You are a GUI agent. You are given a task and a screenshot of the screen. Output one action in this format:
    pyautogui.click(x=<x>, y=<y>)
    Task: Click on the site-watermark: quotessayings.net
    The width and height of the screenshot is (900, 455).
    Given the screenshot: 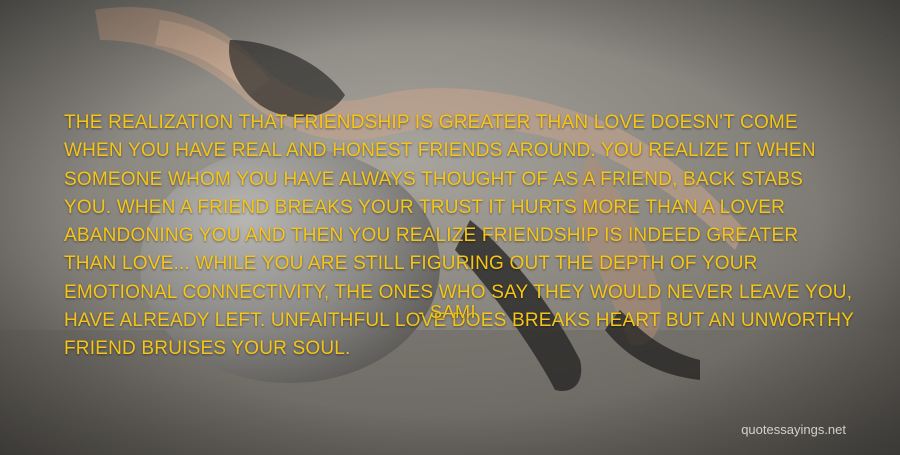 What is the action you would take?
    pyautogui.click(x=793, y=429)
    